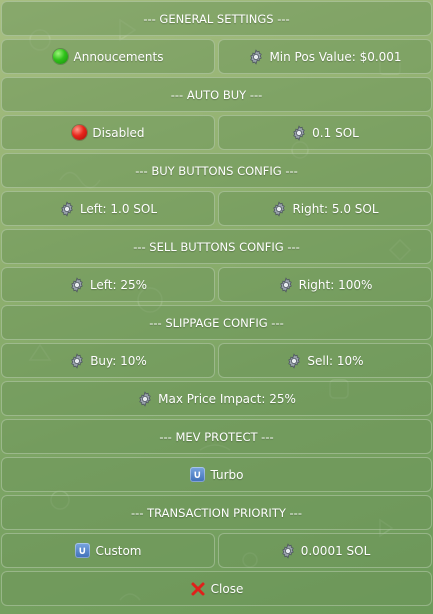 This screenshot has width=433, height=614. I want to click on mev-mode-button: ∪ Turbo, so click(216, 474).